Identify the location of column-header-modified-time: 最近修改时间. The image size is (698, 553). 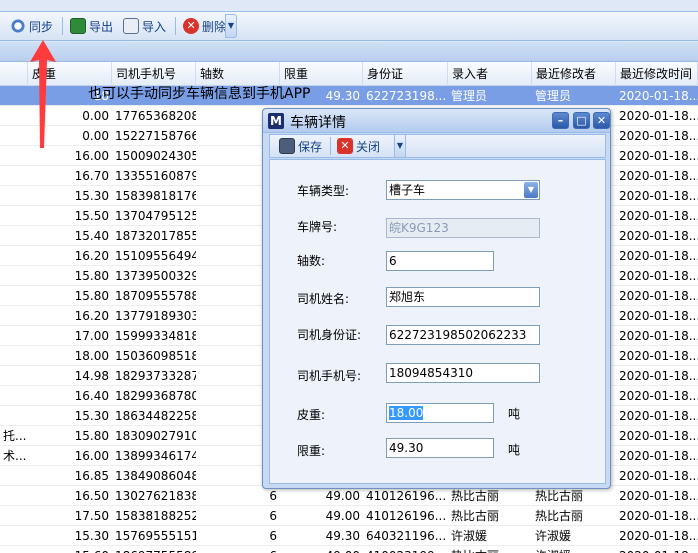
(657, 74).